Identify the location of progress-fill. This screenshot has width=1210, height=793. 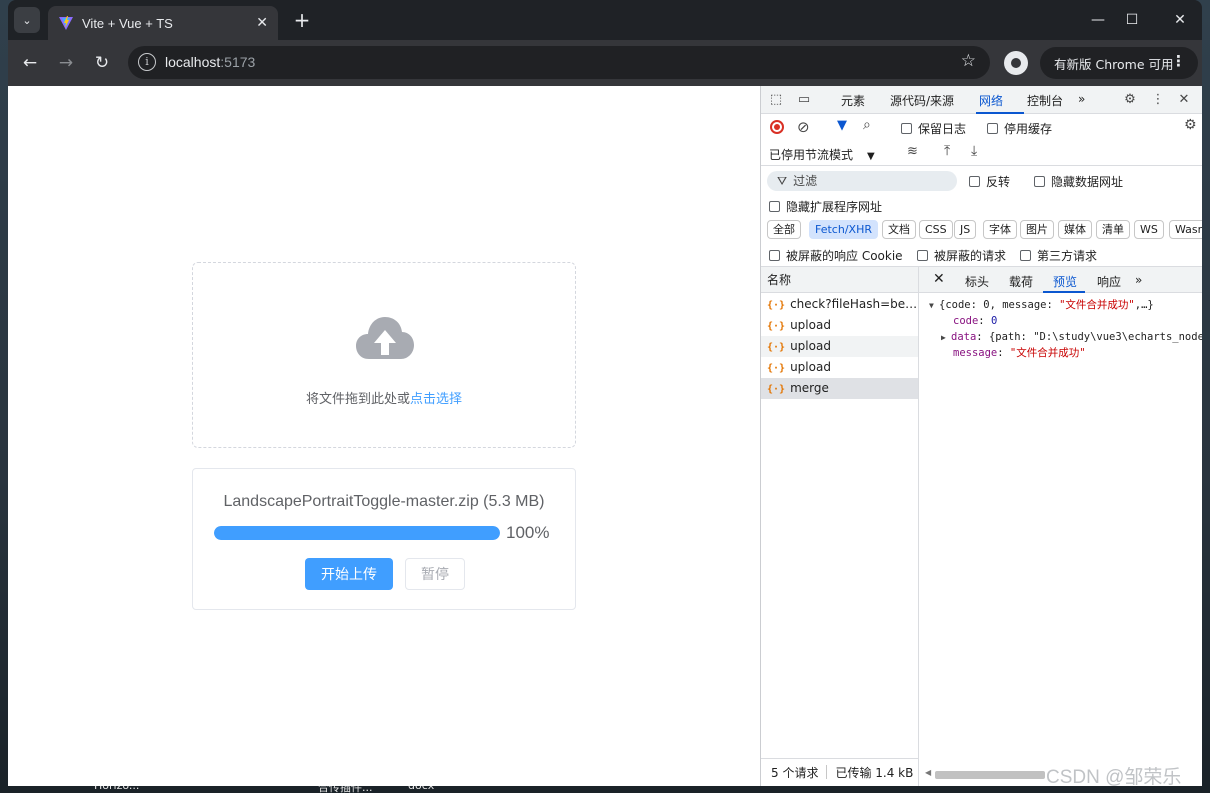
(357, 533).